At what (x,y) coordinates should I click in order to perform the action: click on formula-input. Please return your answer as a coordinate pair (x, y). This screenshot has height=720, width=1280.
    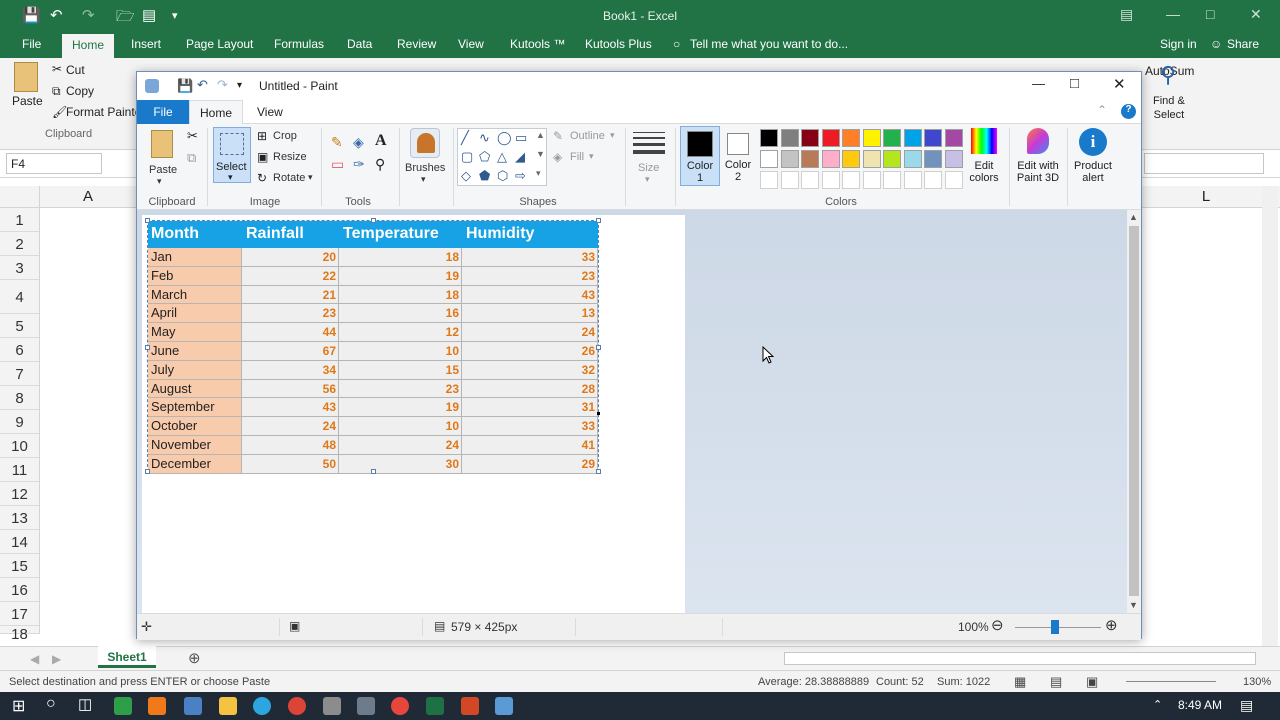
    Looking at the image, I should click on (1204, 163).